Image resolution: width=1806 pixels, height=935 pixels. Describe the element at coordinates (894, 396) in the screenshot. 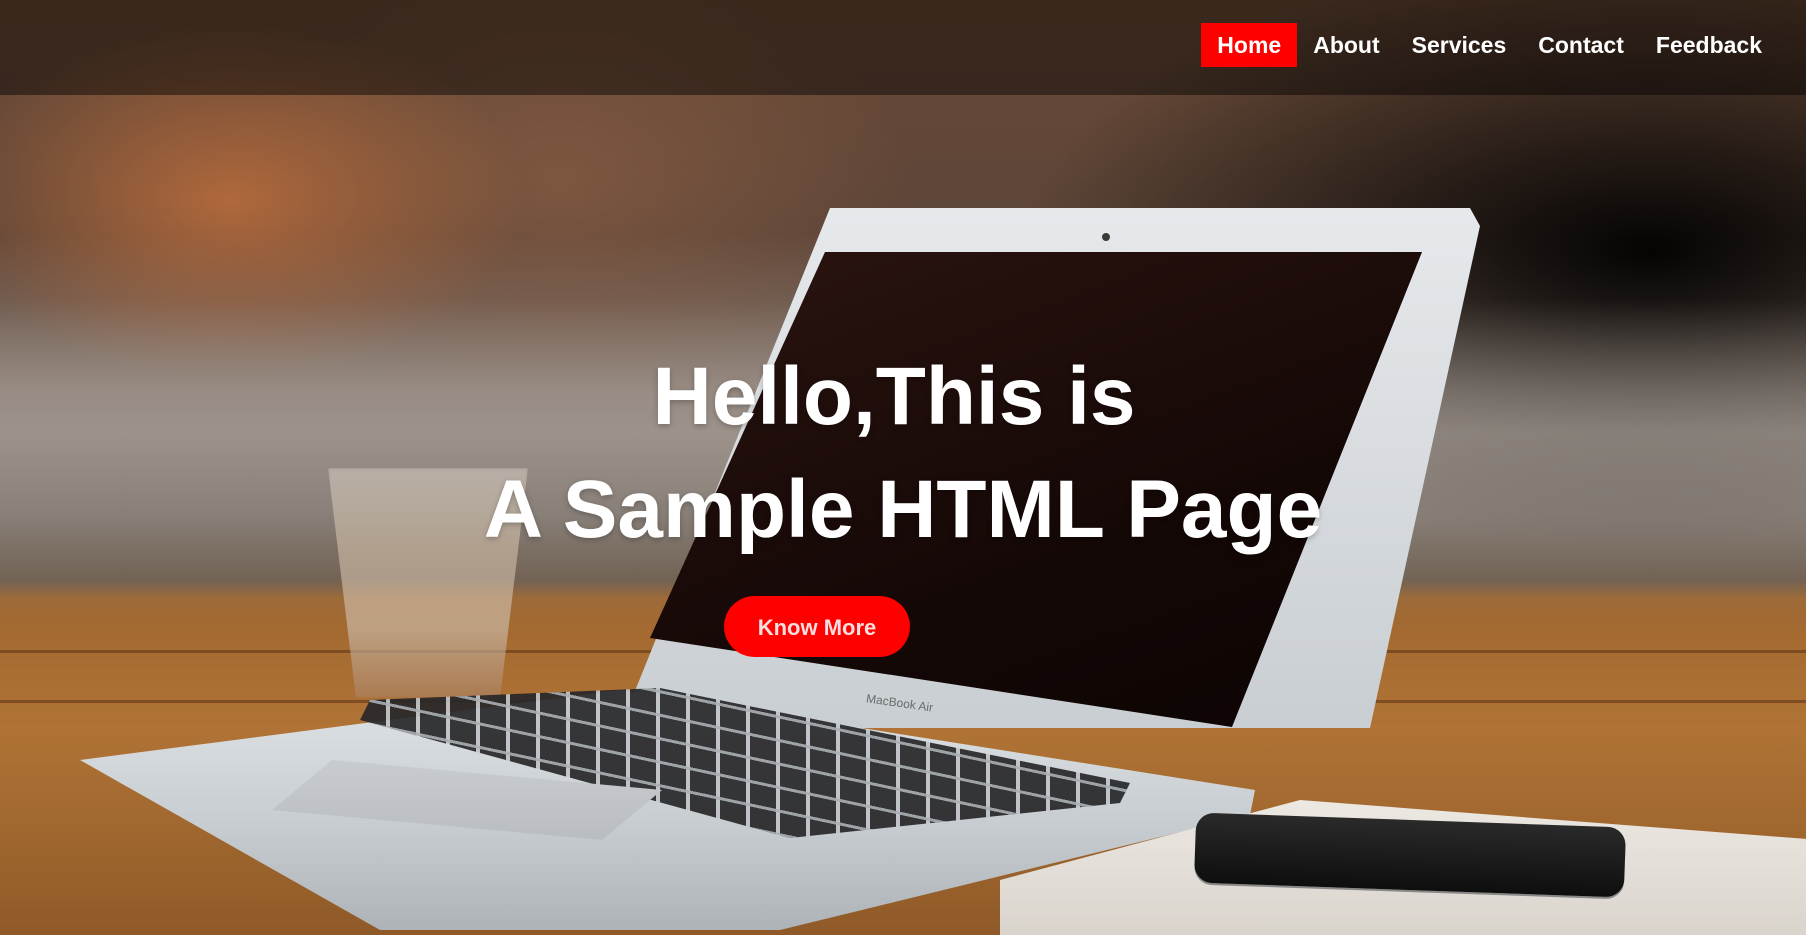

I see `hero-heading-line-1: Hello,This is` at that location.